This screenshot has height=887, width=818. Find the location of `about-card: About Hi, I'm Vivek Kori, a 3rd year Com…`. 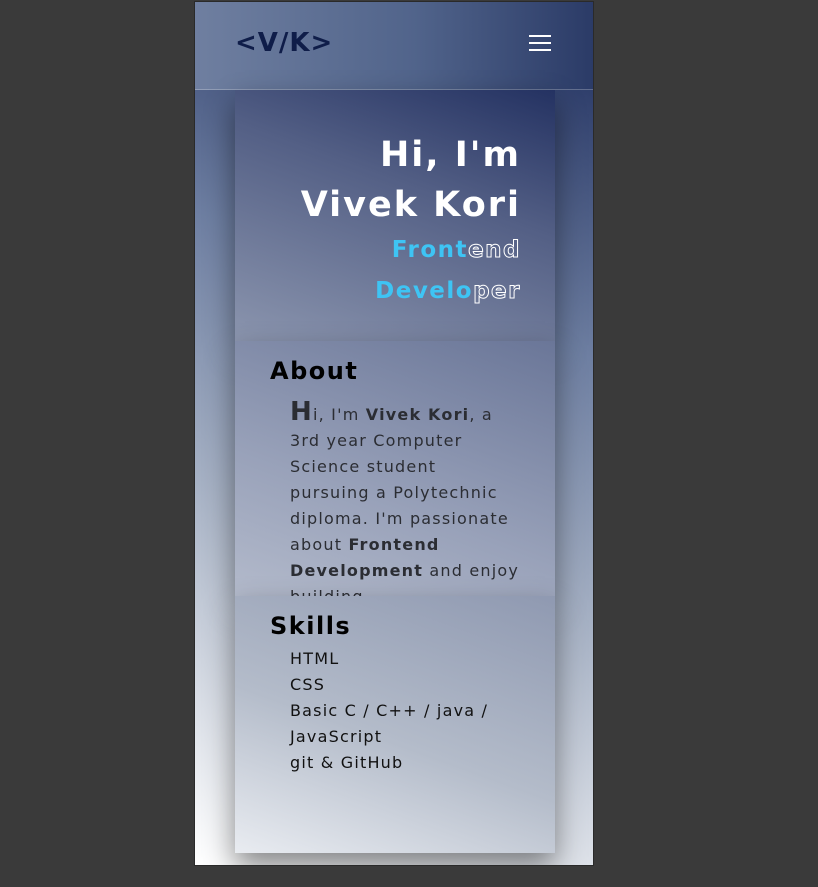

about-card: About Hi, I'm Vivek Kori, a 3rd year Com… is located at coordinates (395, 468).